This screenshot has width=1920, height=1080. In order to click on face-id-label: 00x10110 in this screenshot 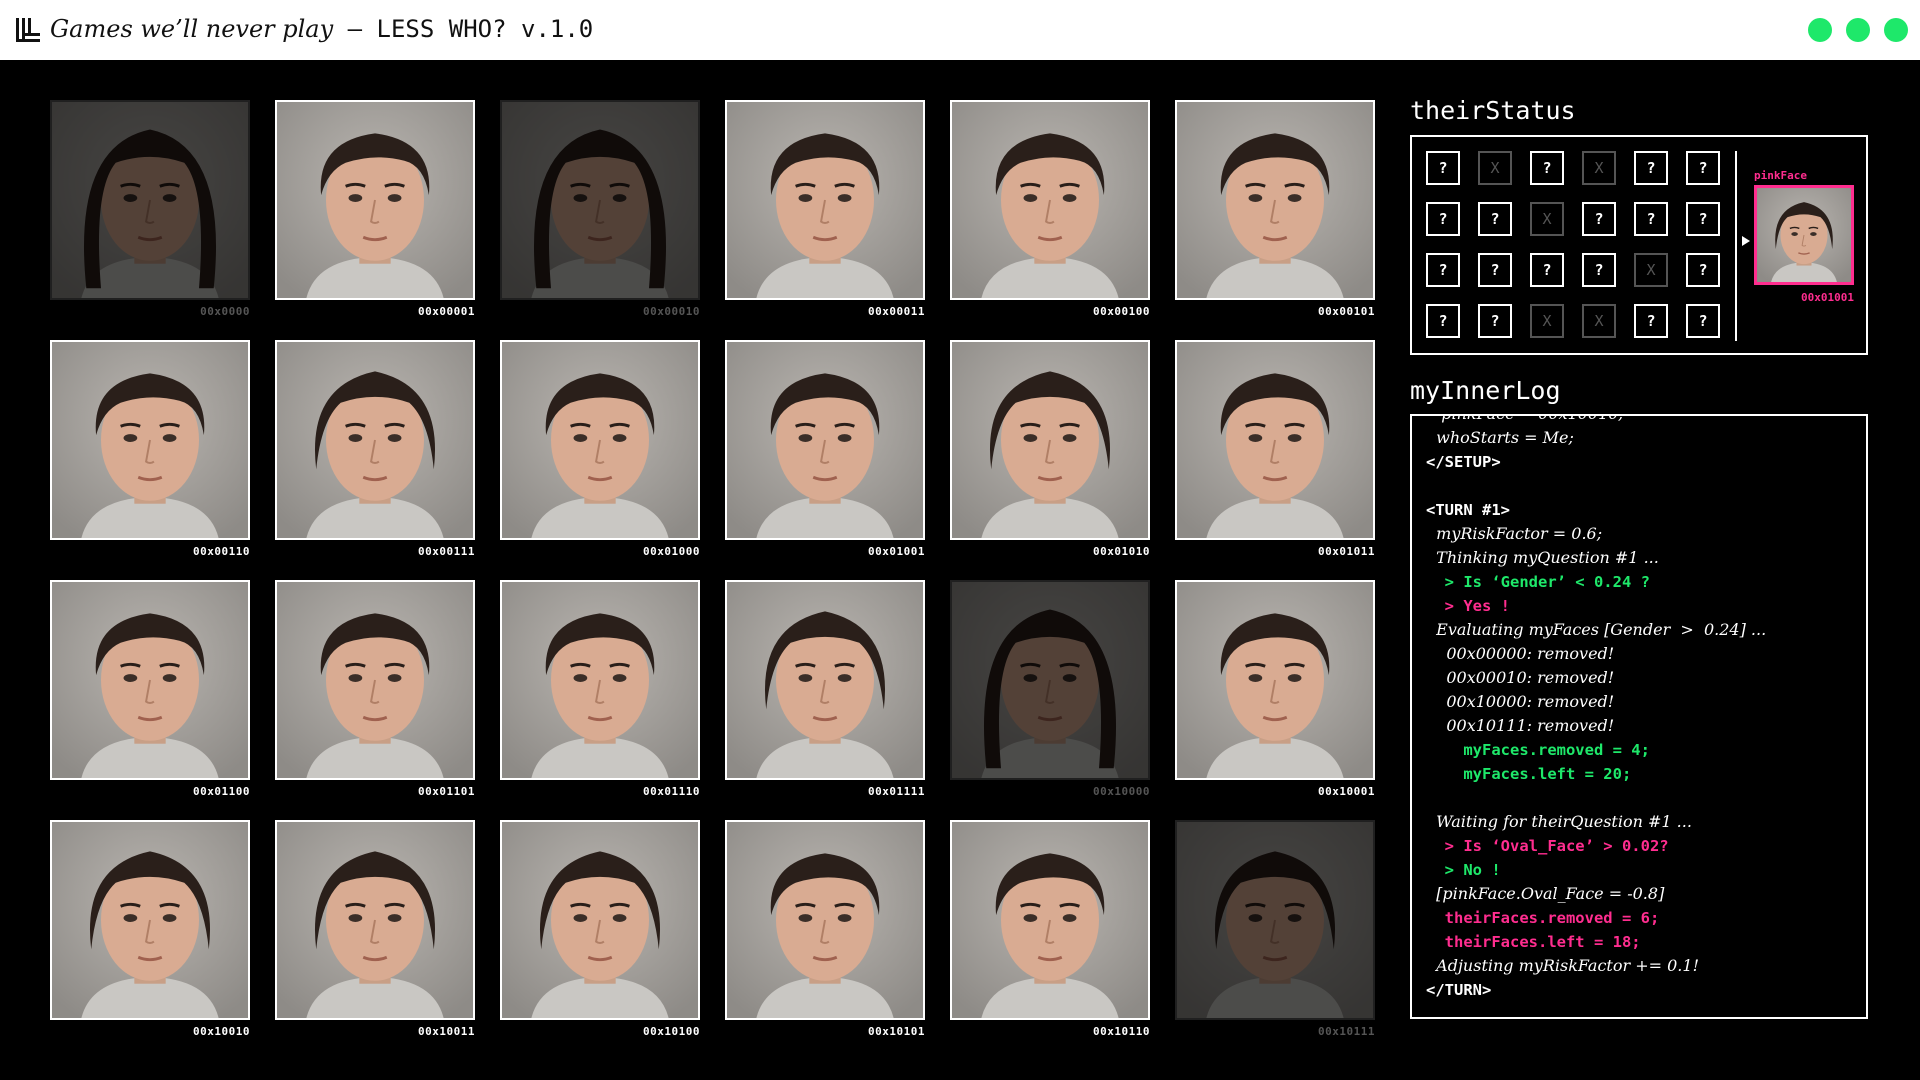, I will do `click(1121, 1031)`.